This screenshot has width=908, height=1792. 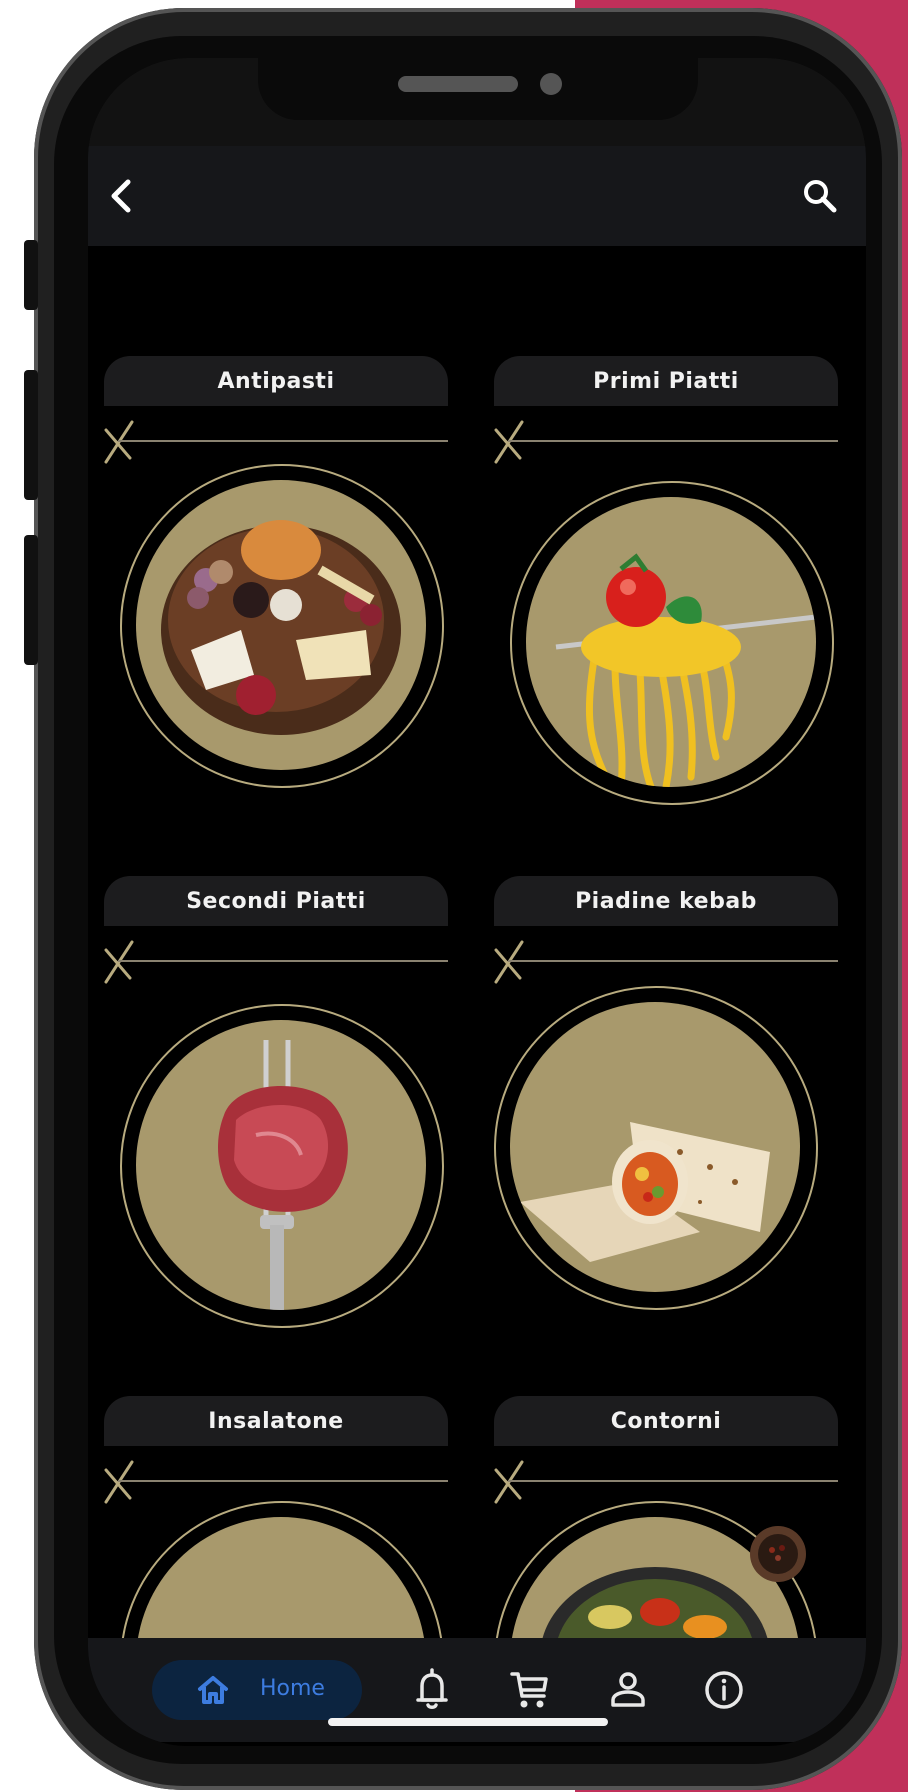 I want to click on category-title: Insalatone, so click(x=276, y=1421).